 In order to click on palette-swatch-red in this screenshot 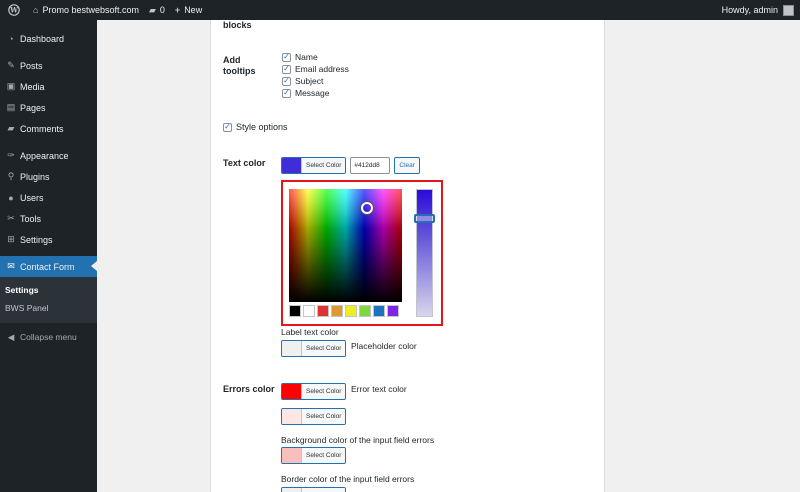, I will do `click(323, 311)`.